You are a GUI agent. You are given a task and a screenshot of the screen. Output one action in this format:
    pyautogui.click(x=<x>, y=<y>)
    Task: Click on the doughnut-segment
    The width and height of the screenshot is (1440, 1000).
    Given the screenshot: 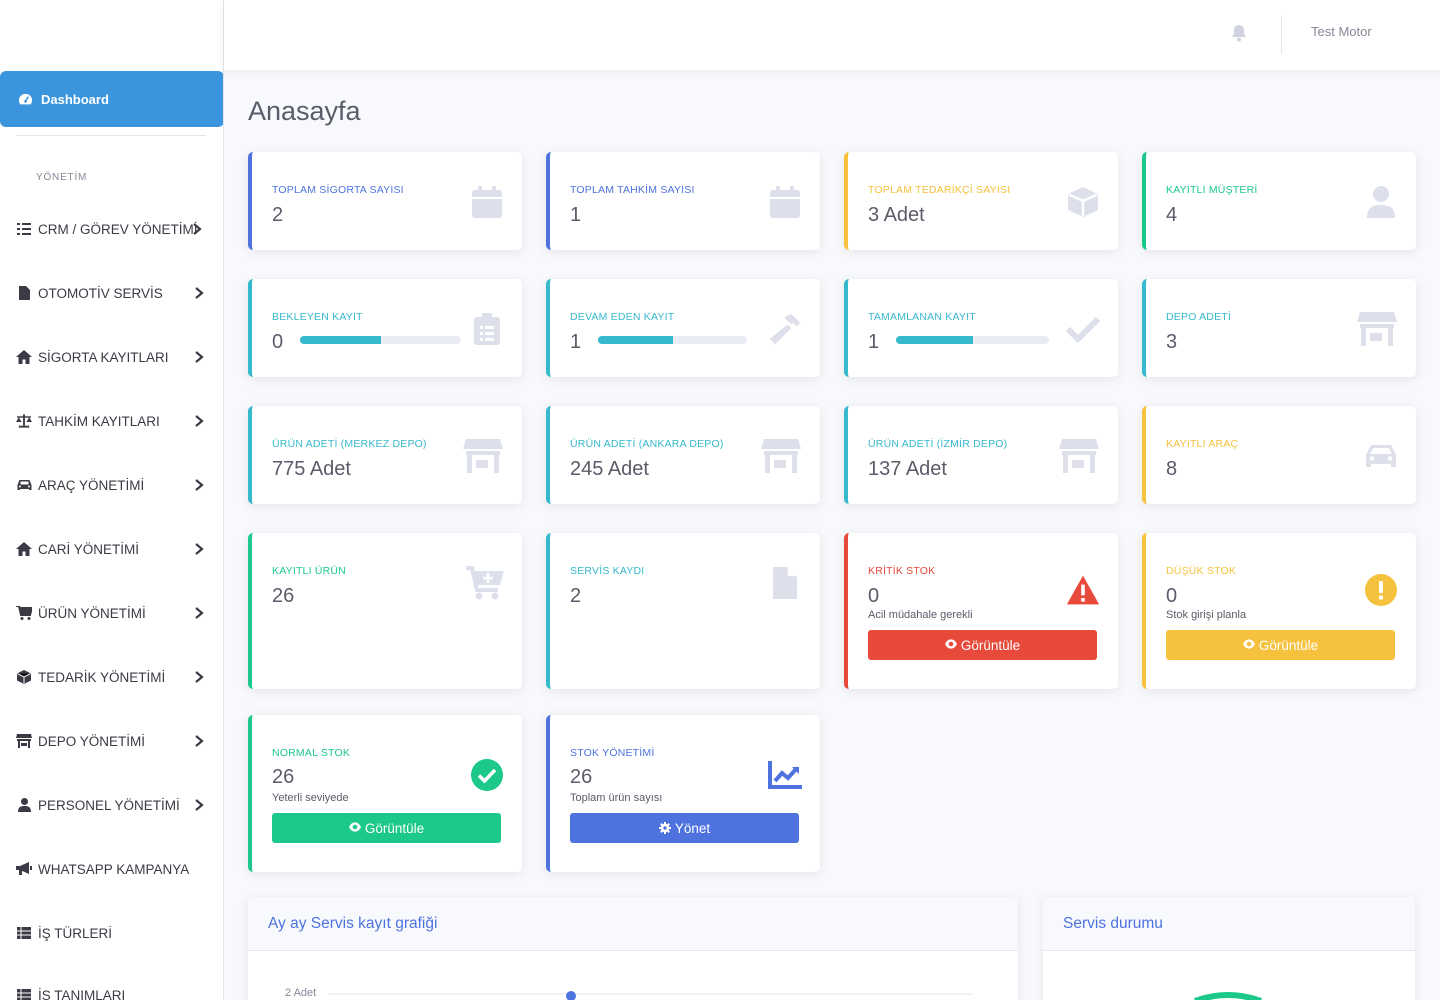 What is the action you would take?
    pyautogui.click(x=1228, y=996)
    